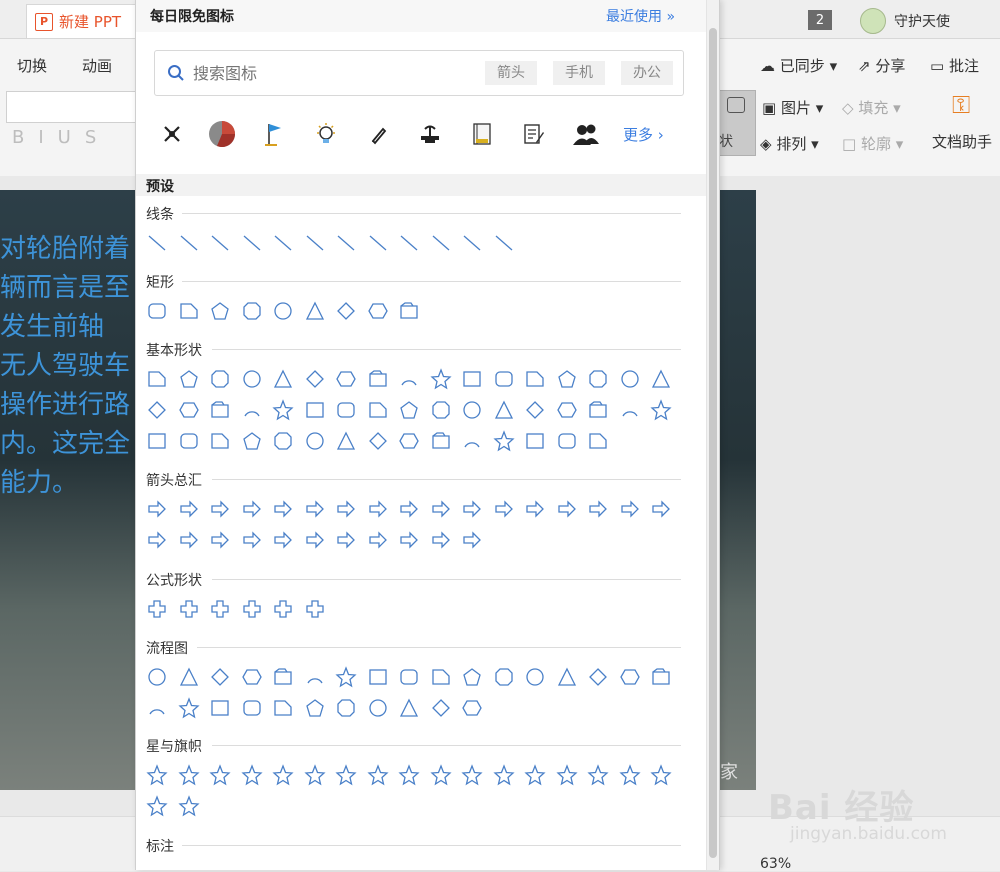  Describe the element at coordinates (64, 137) in the screenshot. I see `underline-button: U` at that location.